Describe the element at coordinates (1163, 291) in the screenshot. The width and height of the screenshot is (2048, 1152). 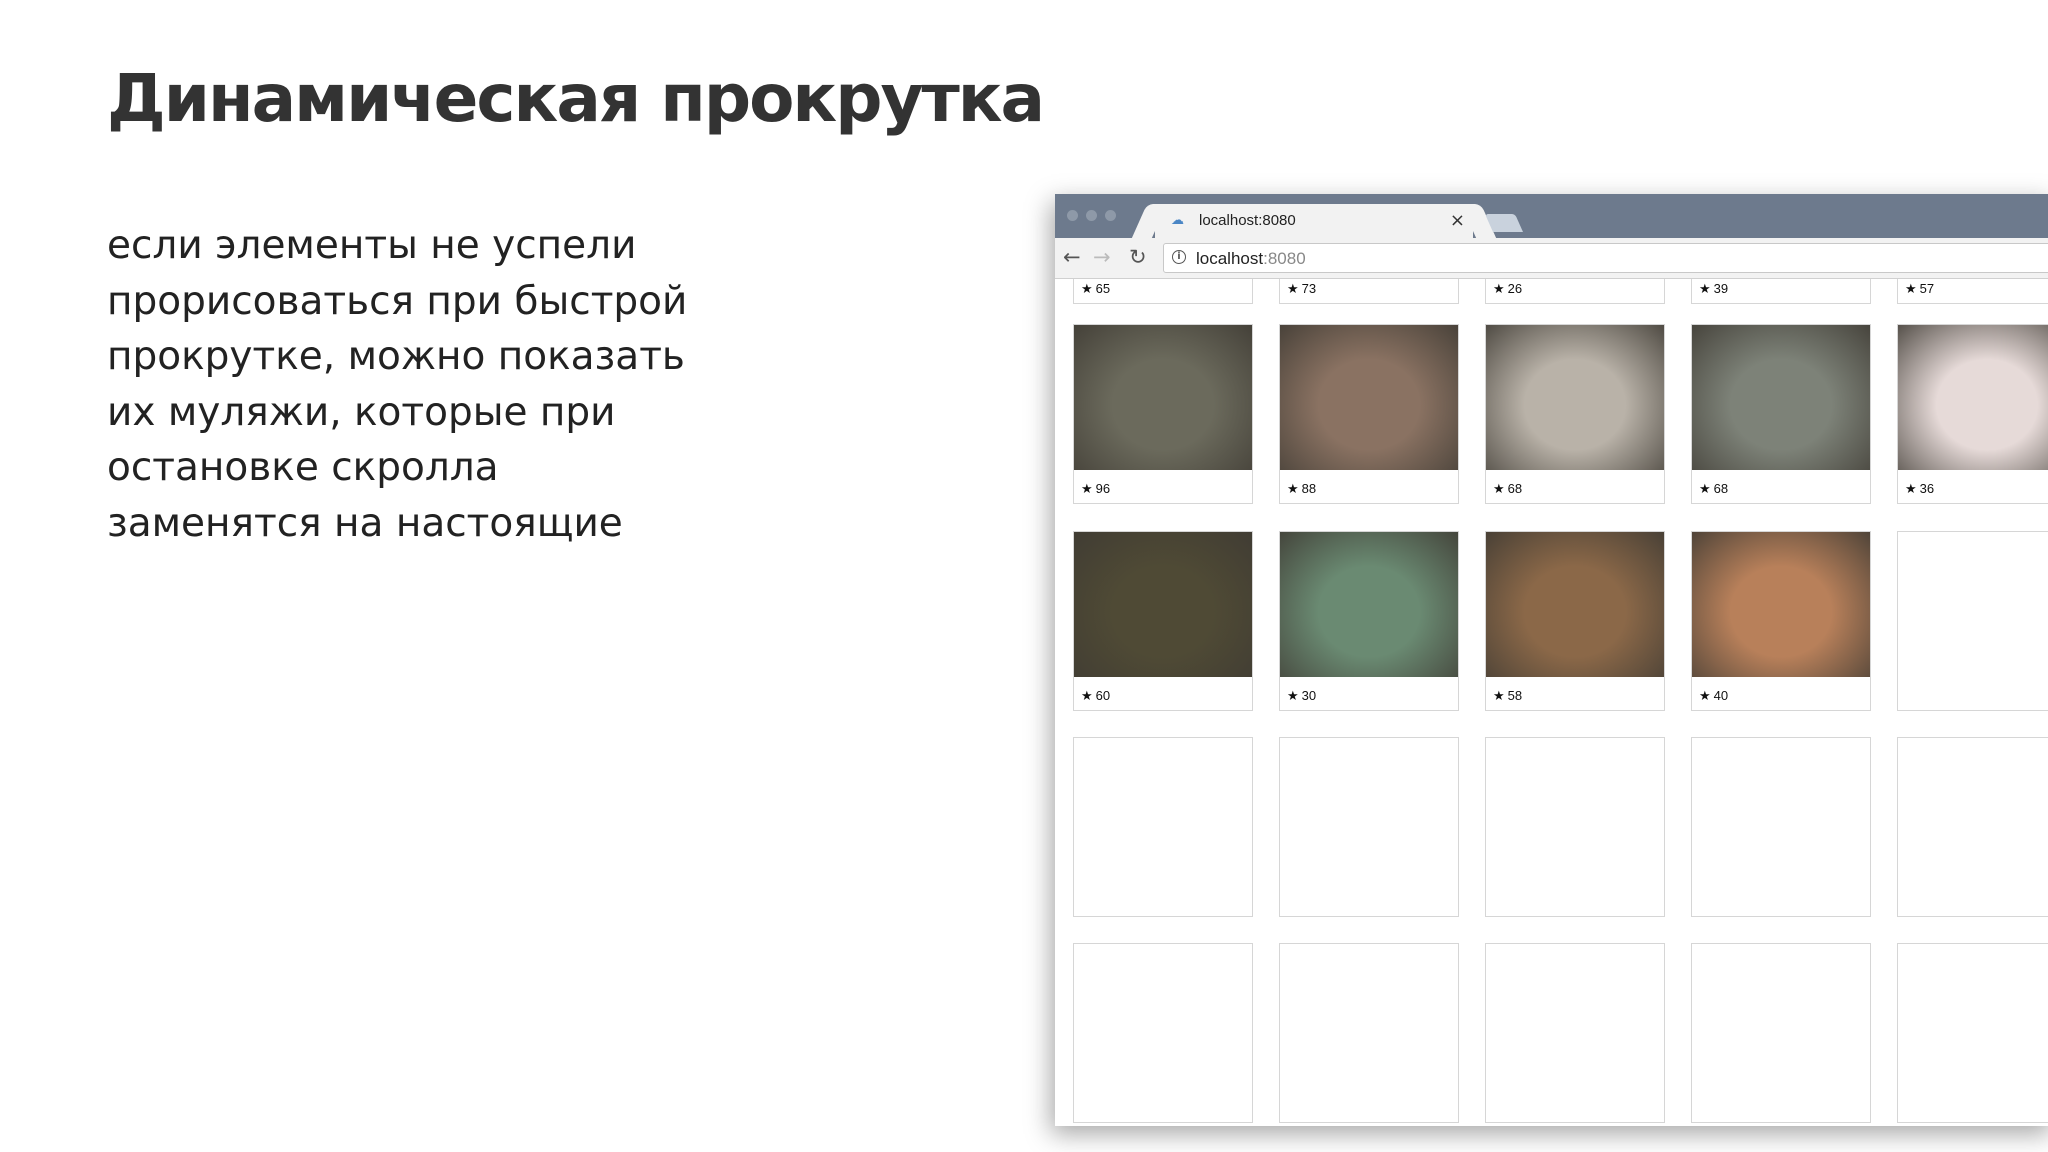
I see `cat-card: ★ 65` at that location.